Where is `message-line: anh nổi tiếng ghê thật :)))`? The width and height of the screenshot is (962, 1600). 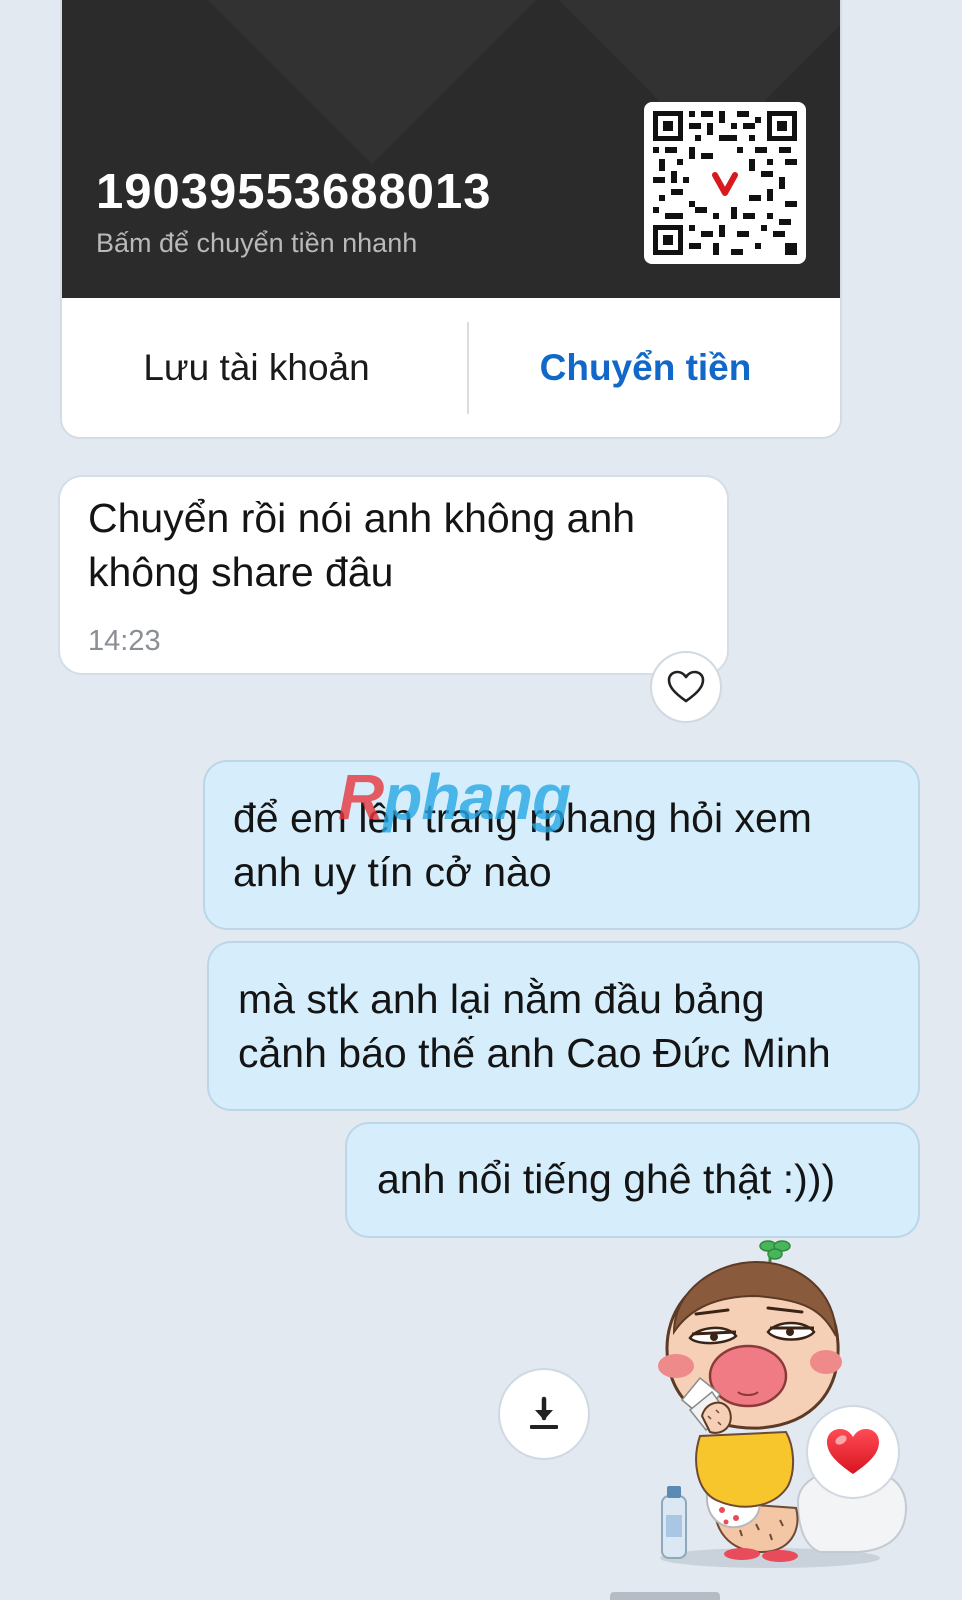 message-line: anh nổi tiếng ghê thật :))) is located at coordinates (606, 1179).